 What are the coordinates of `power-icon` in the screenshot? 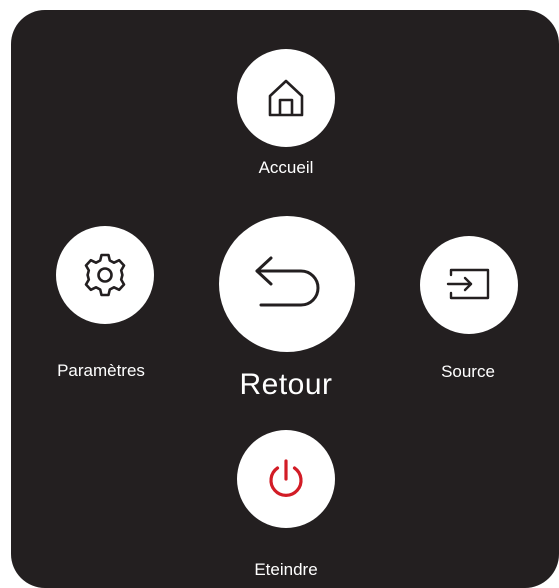 It's located at (286, 478).